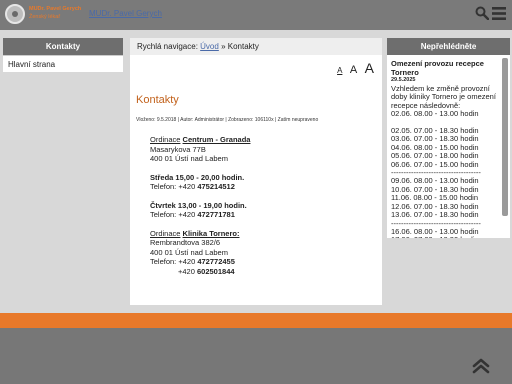 Image resolution: width=512 pixels, height=384 pixels. What do you see at coordinates (339, 70) in the screenshot?
I see `font-size-small: A` at bounding box center [339, 70].